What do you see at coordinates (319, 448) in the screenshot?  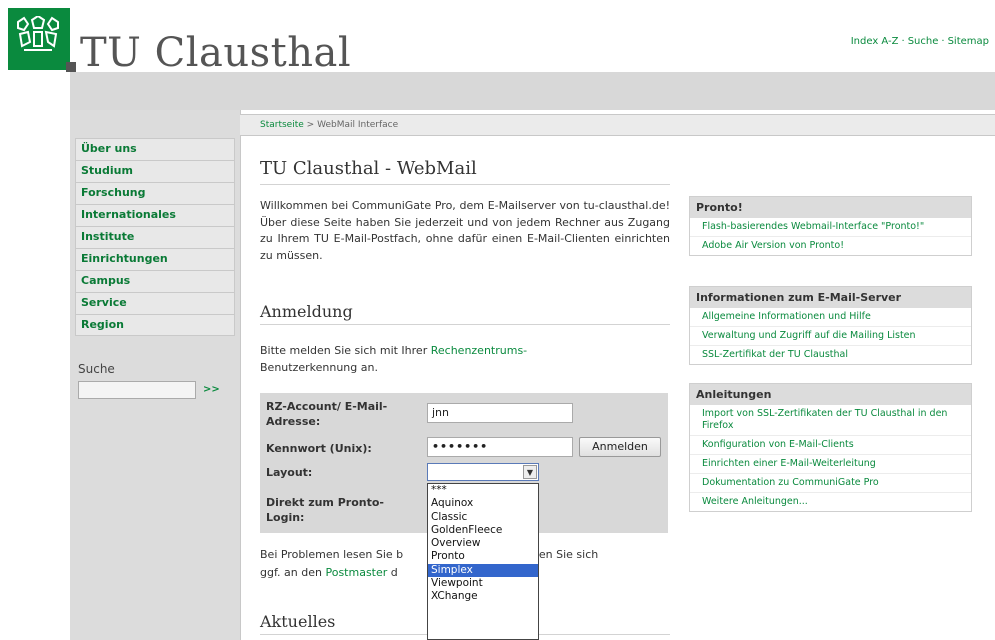 I see `password-label: Kennwort (Unix):` at bounding box center [319, 448].